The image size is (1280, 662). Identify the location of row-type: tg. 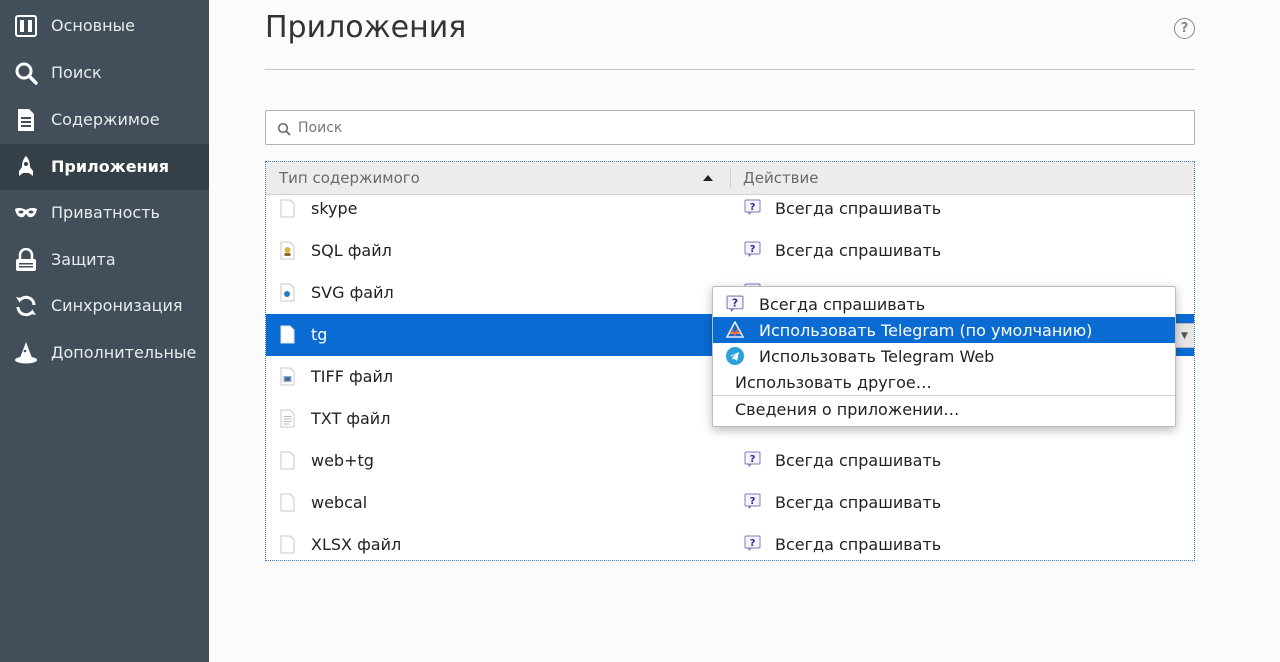
(319, 334).